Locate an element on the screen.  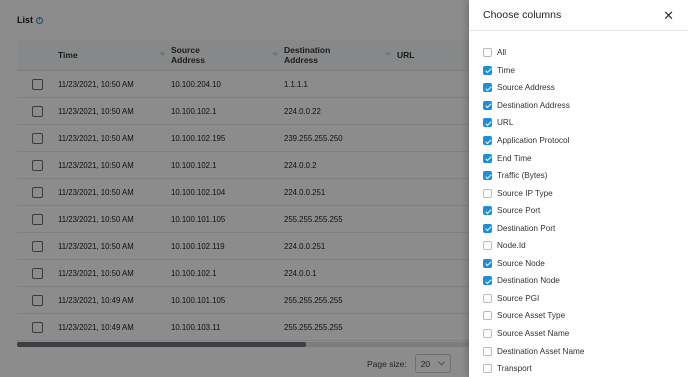
column-option: URL is located at coordinates (585, 123).